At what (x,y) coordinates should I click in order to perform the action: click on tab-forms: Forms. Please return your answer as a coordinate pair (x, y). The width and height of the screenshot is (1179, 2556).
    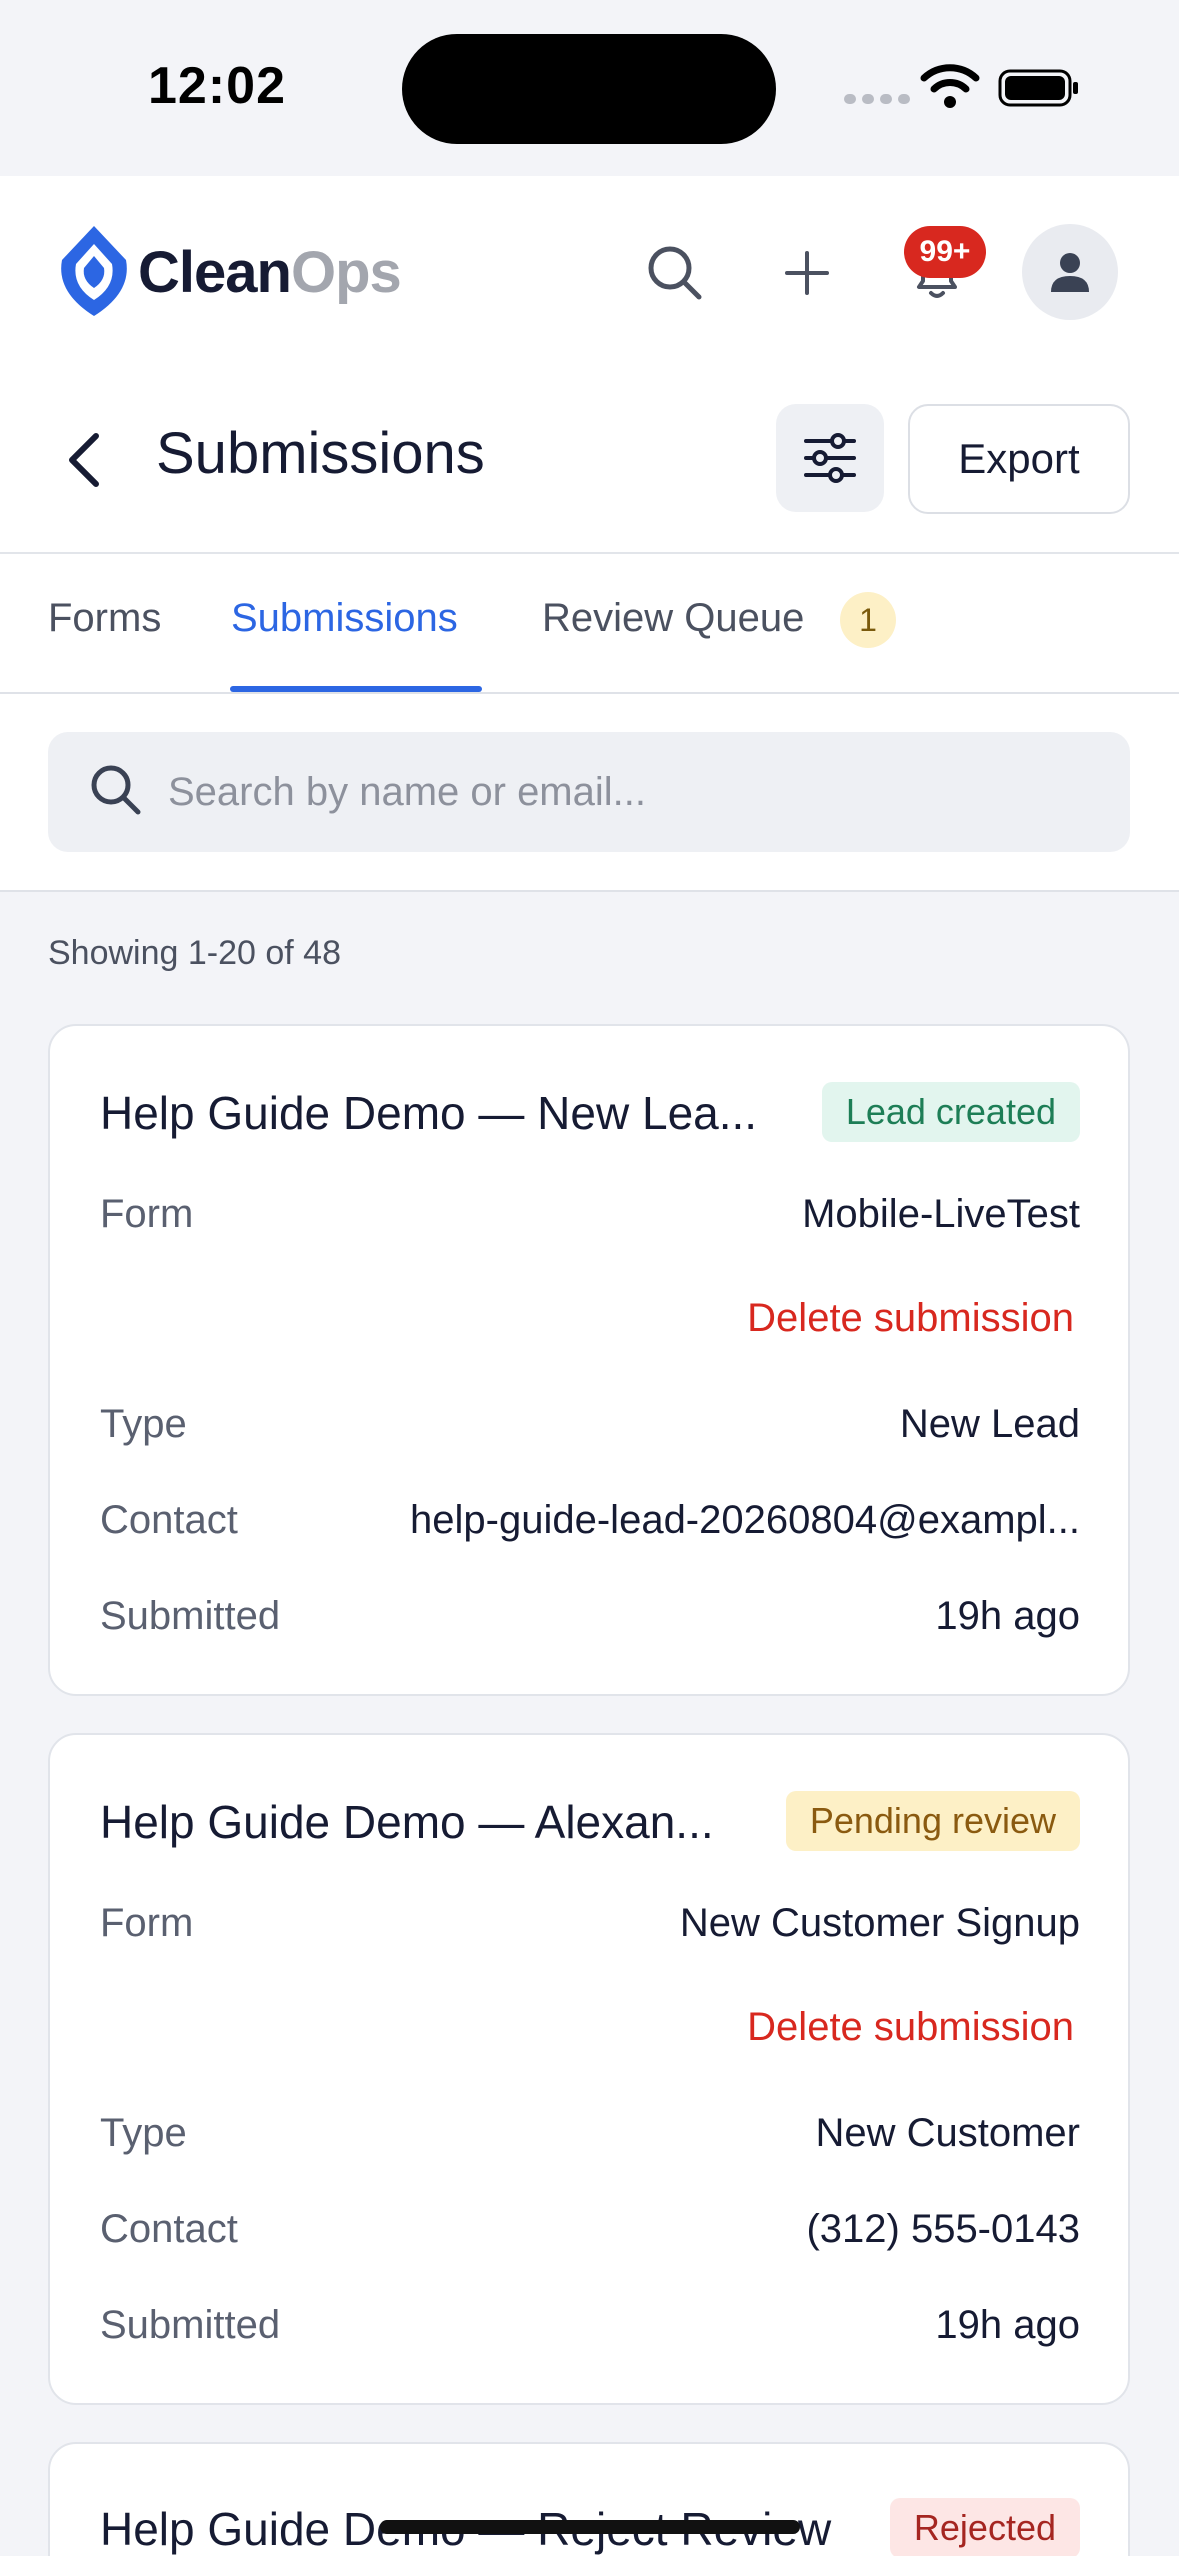
    Looking at the image, I should click on (104, 618).